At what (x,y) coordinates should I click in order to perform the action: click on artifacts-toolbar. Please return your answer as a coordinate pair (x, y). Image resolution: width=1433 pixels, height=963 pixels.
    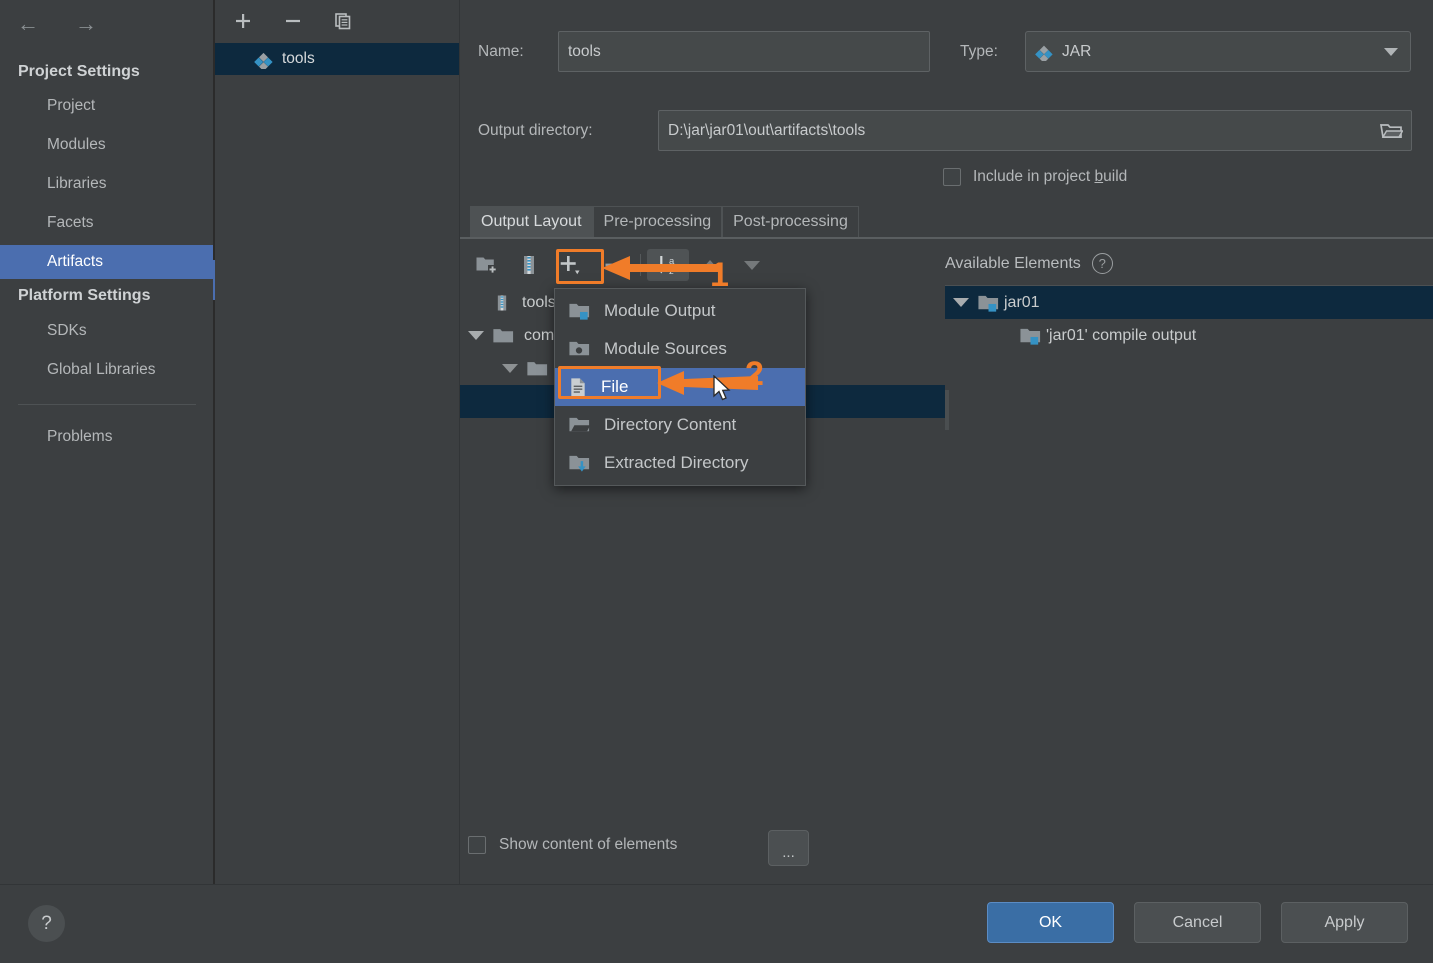
    Looking at the image, I should click on (337, 21).